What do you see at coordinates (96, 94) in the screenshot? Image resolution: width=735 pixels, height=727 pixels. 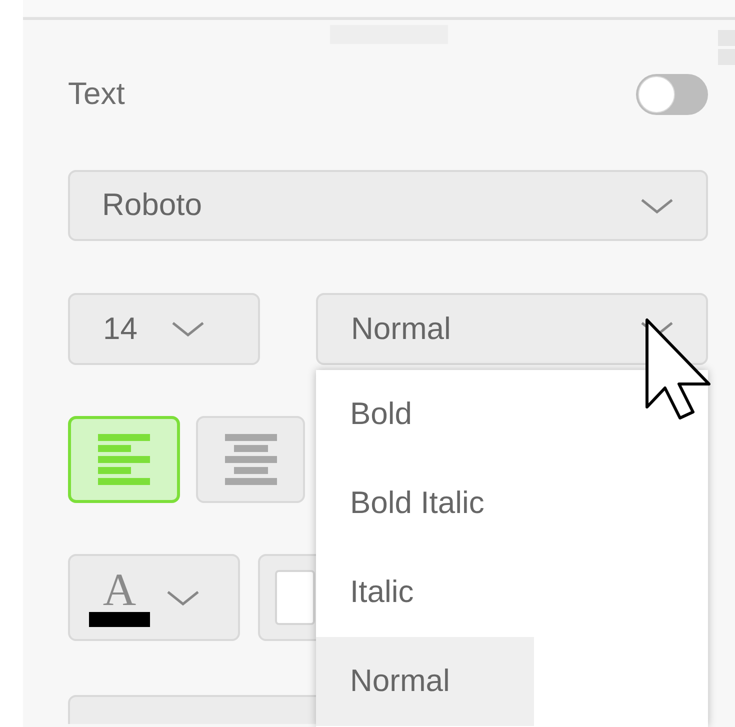 I see `section-title: Text` at bounding box center [96, 94].